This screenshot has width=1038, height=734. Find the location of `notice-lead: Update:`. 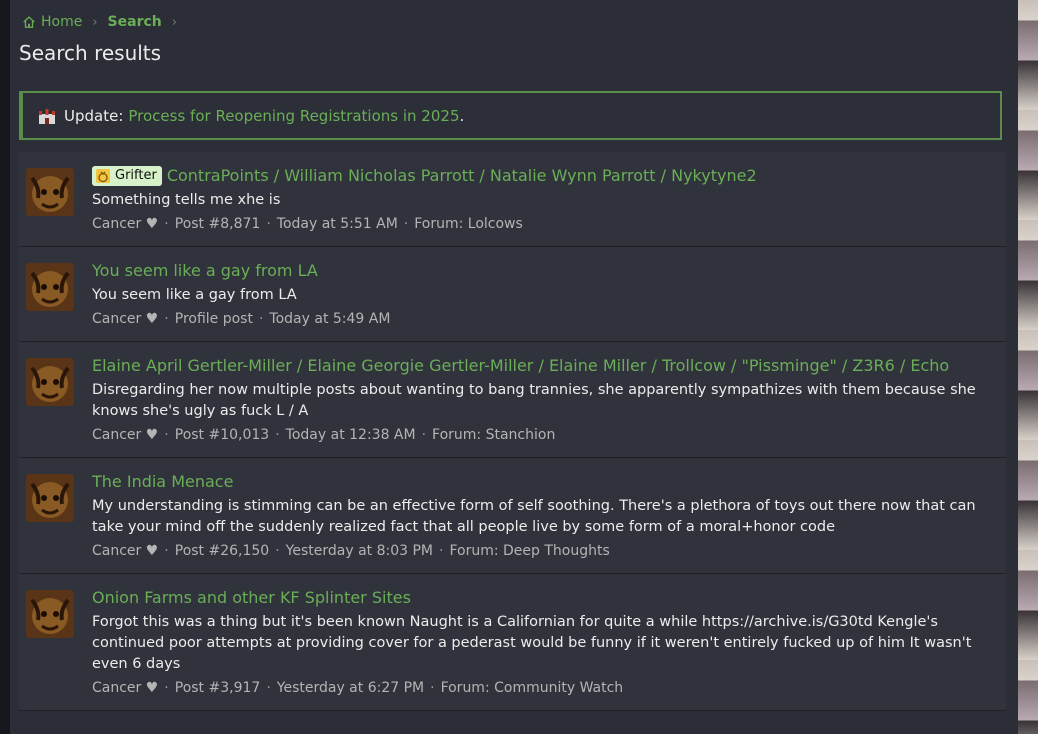

notice-lead: Update: is located at coordinates (94, 115).